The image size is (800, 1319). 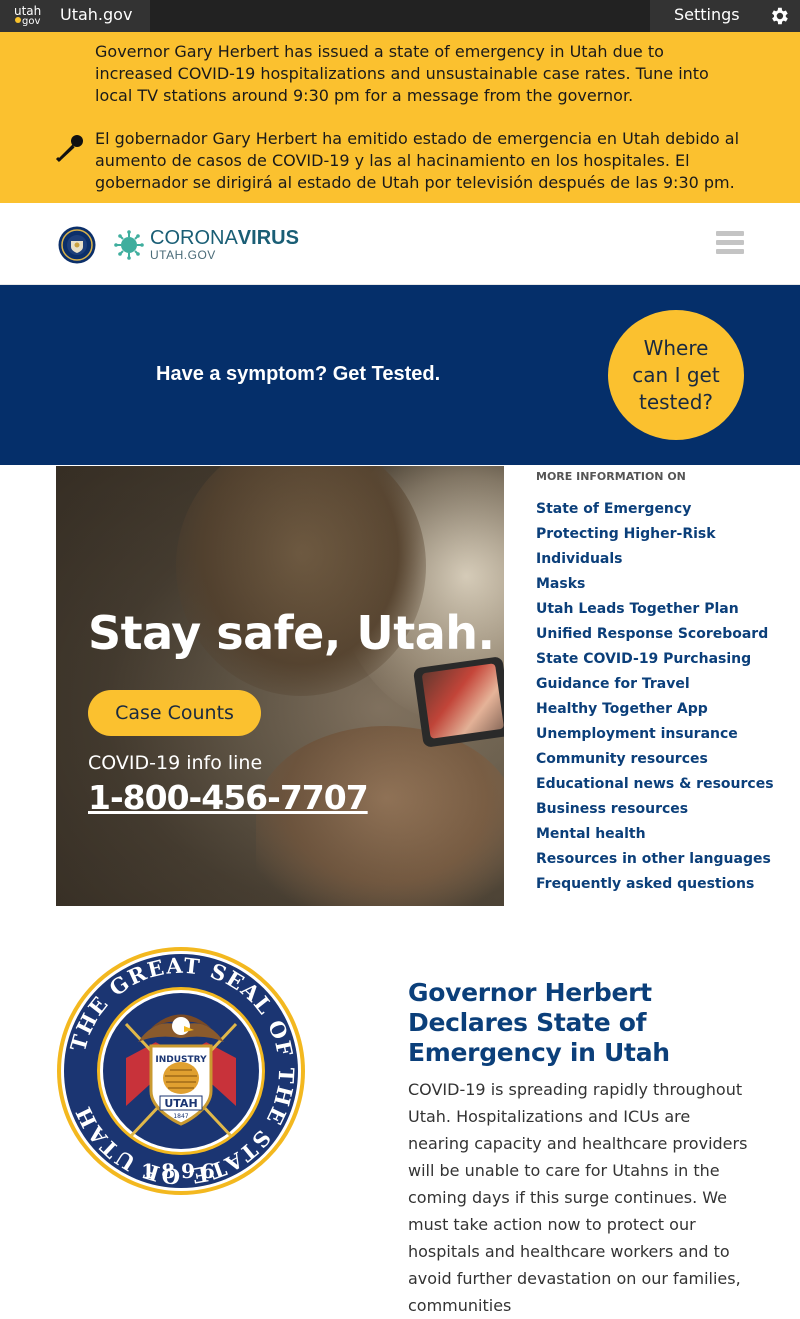 I want to click on sidebar-link-state-of-emergency: State of Emergency, so click(x=661, y=509).